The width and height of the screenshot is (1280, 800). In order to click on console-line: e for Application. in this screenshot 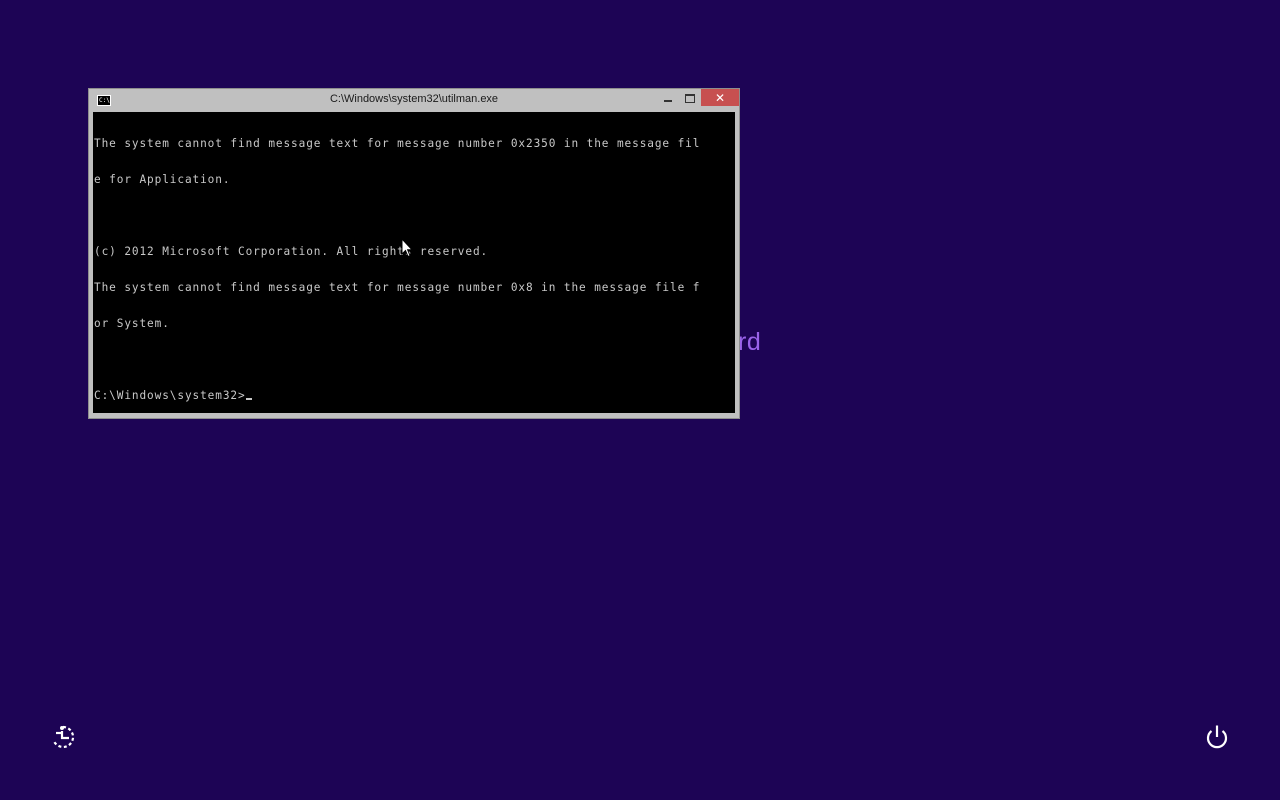, I will do `click(162, 179)`.